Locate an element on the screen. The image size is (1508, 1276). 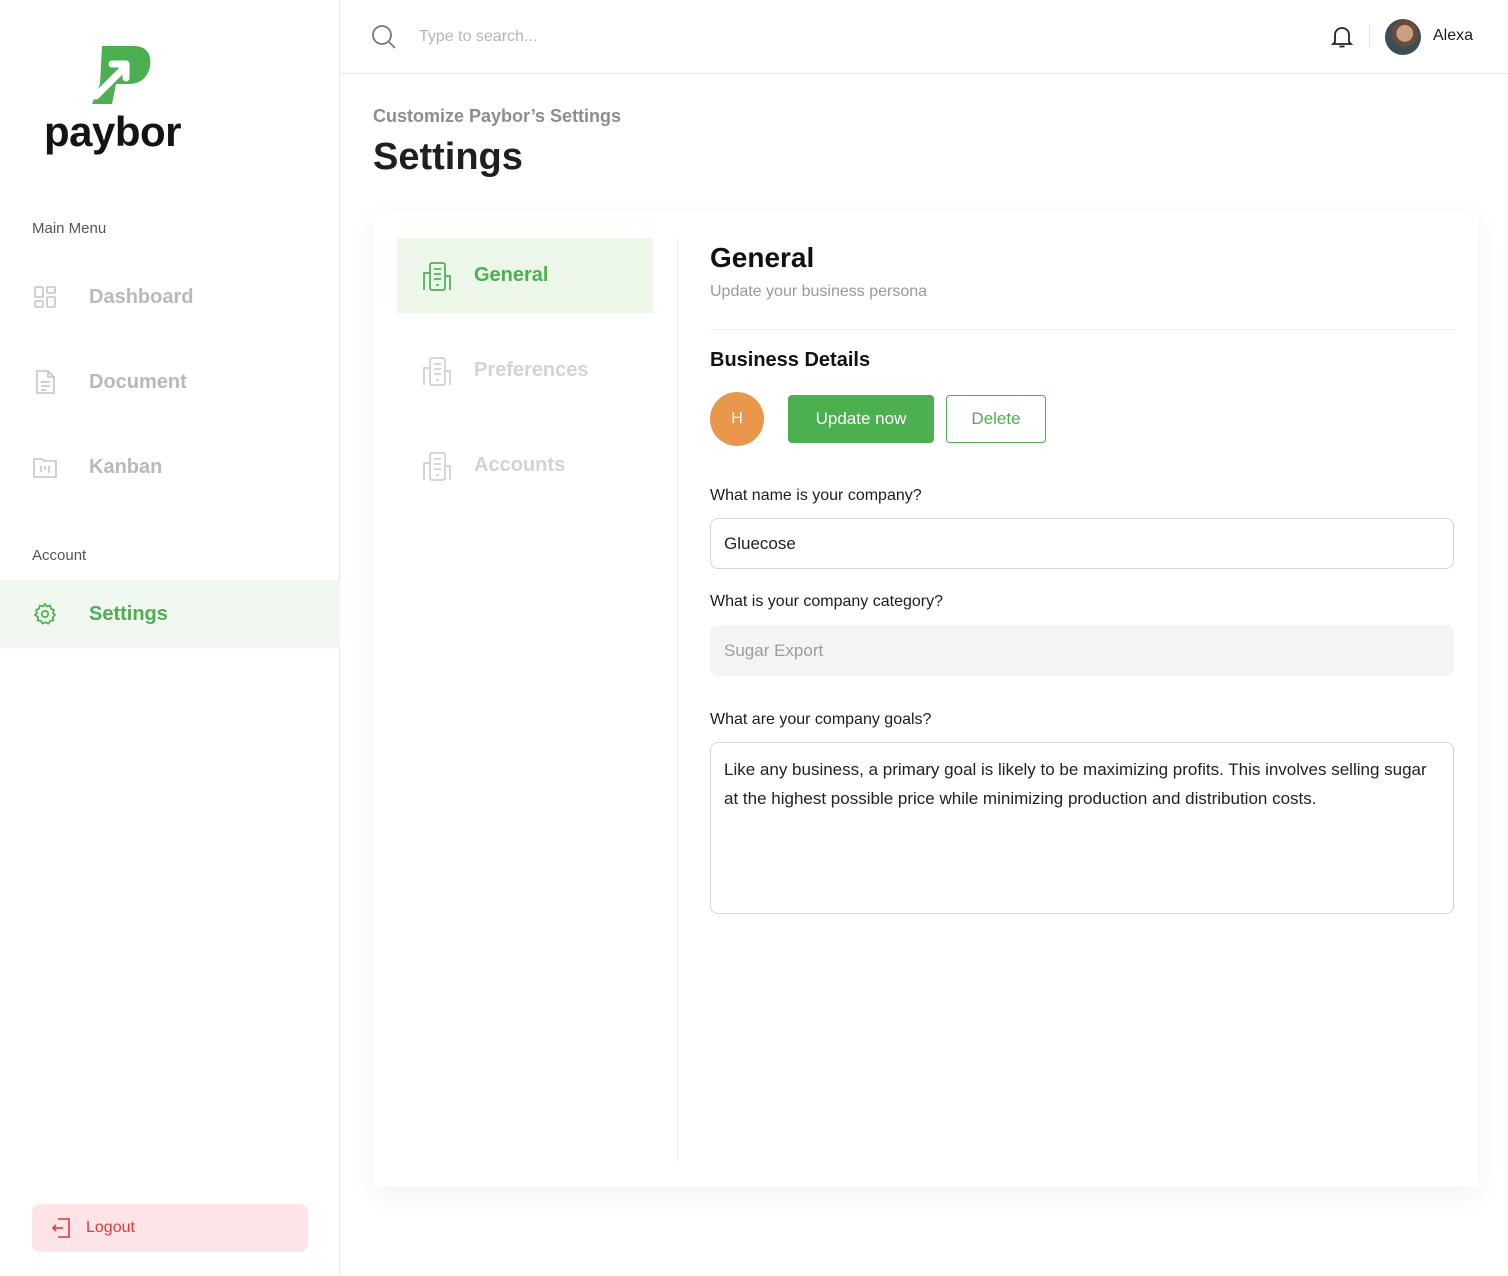
paybor-logo: paybor is located at coordinates (119, 104).